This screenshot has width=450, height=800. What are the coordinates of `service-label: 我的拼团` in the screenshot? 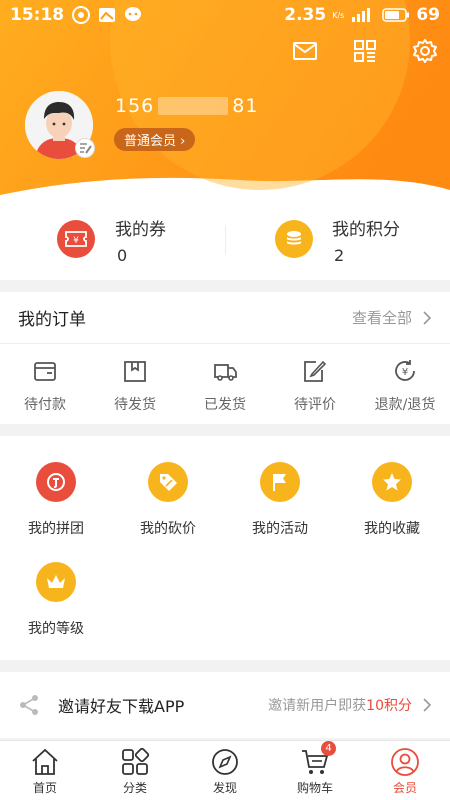 It's located at (56, 529).